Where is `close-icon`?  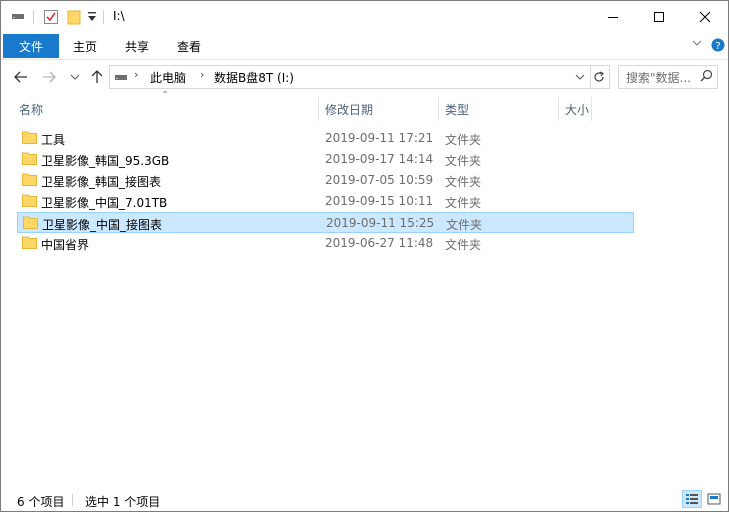
close-icon is located at coordinates (705, 17).